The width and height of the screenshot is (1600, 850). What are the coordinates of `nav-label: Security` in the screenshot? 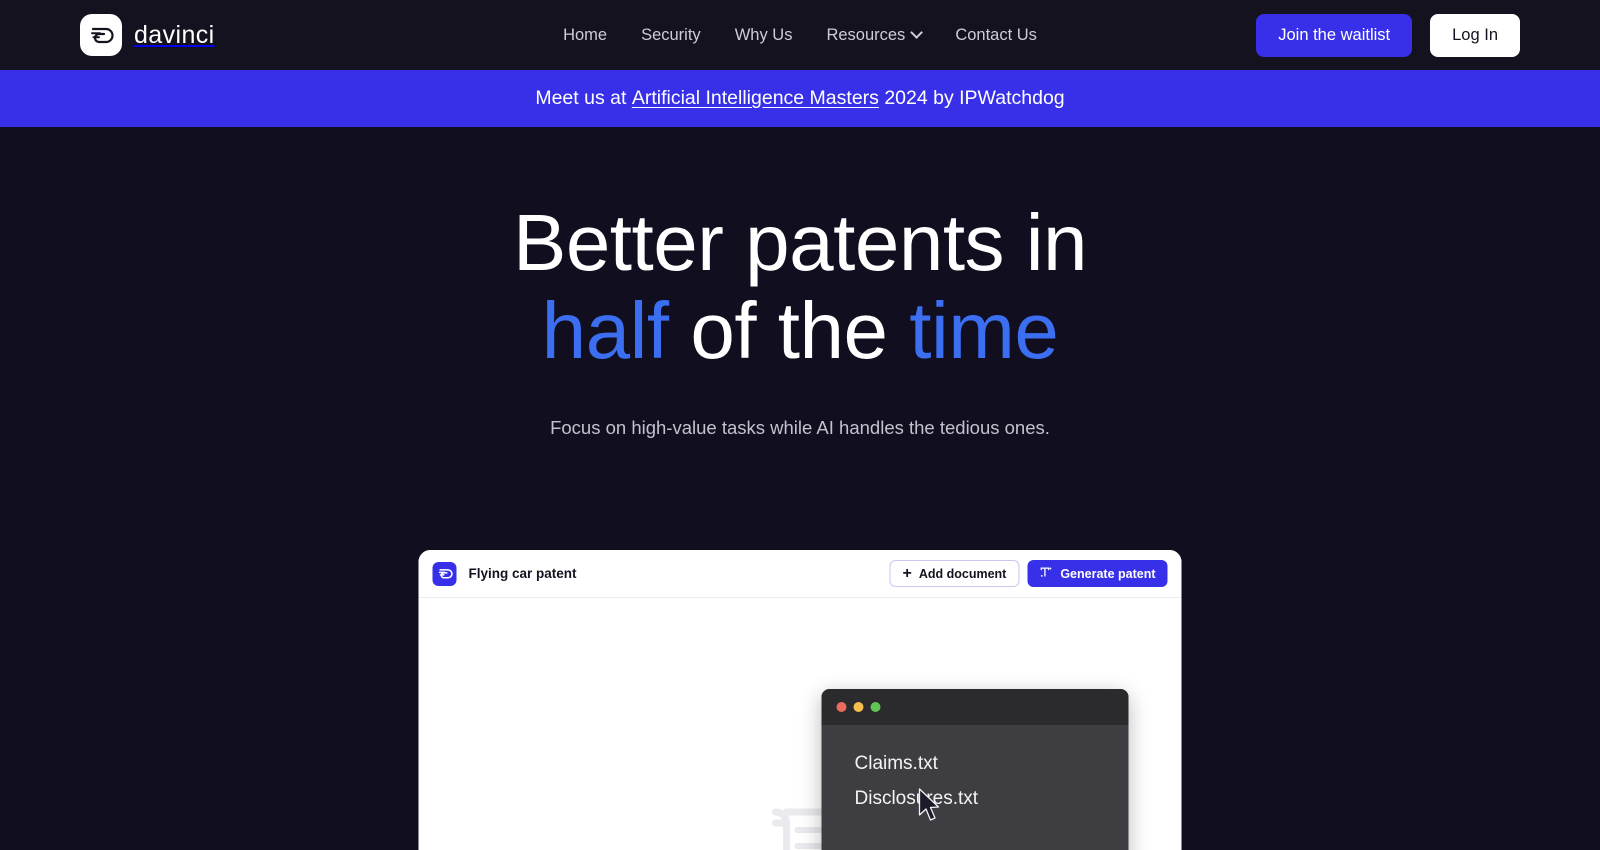 It's located at (671, 34).